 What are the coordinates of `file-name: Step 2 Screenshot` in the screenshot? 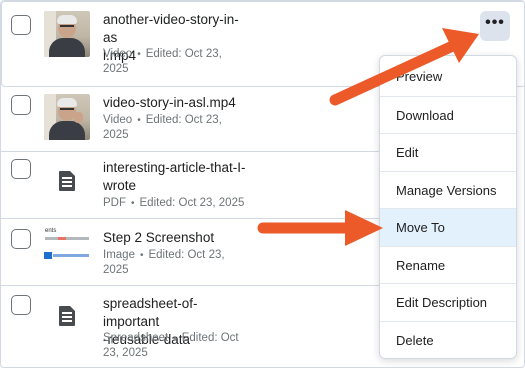 It's located at (188, 238).